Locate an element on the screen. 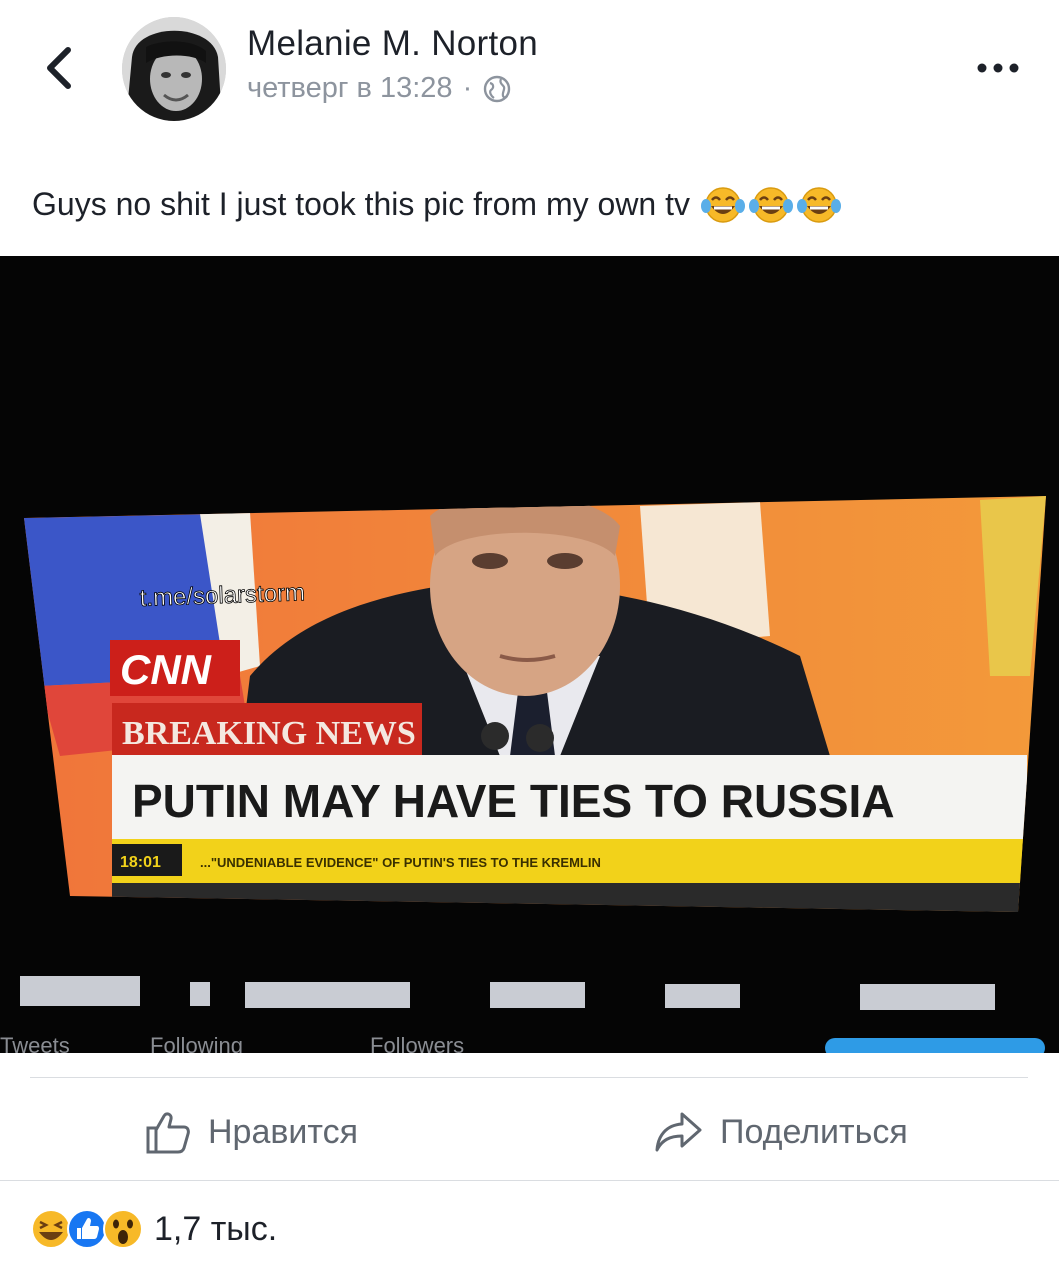  post-meta: четверг в 13:28 · is located at coordinates (379, 88).